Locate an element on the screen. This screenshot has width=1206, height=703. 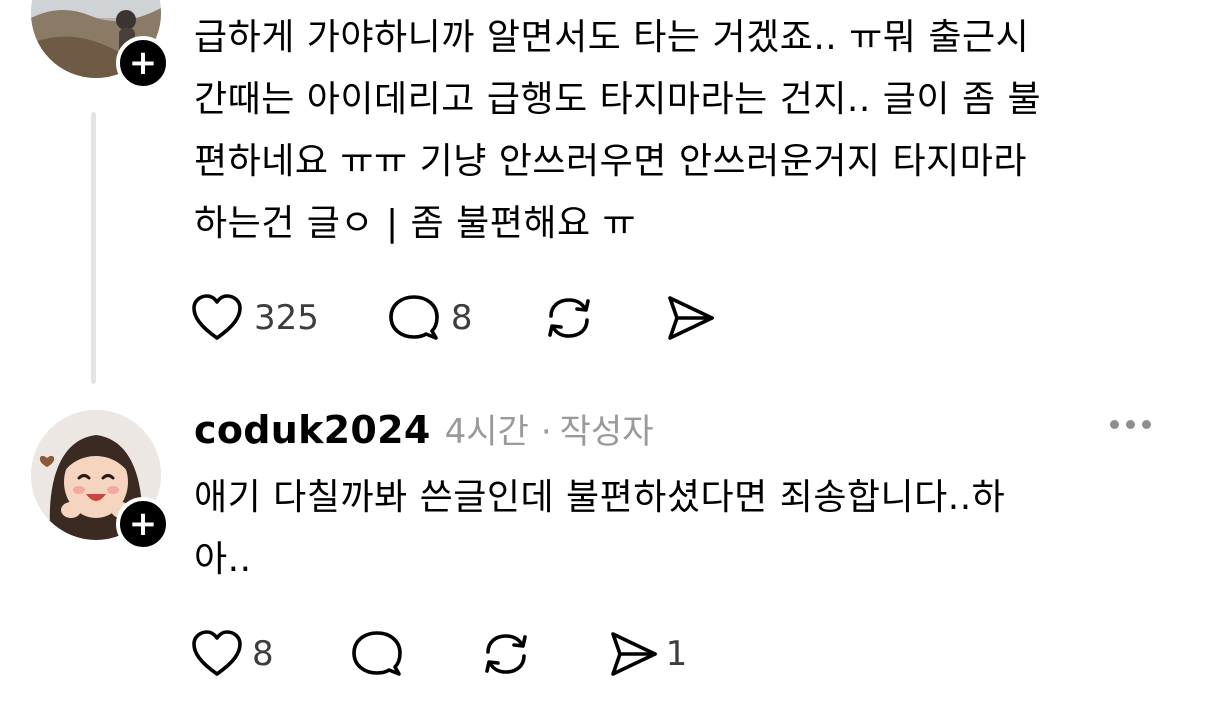
timestamp: 4시간 is located at coordinates (486, 432).